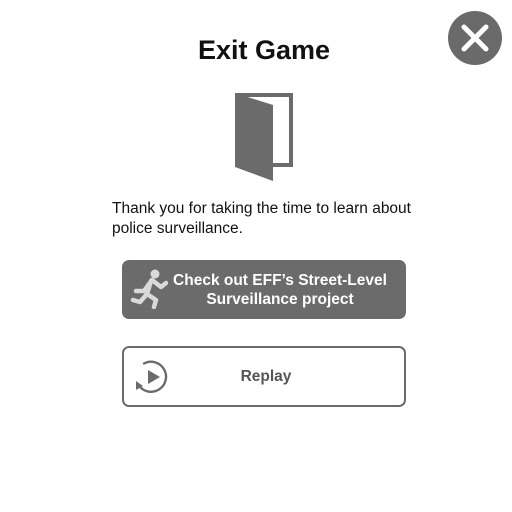  I want to click on replay-button: Replay, so click(264, 376).